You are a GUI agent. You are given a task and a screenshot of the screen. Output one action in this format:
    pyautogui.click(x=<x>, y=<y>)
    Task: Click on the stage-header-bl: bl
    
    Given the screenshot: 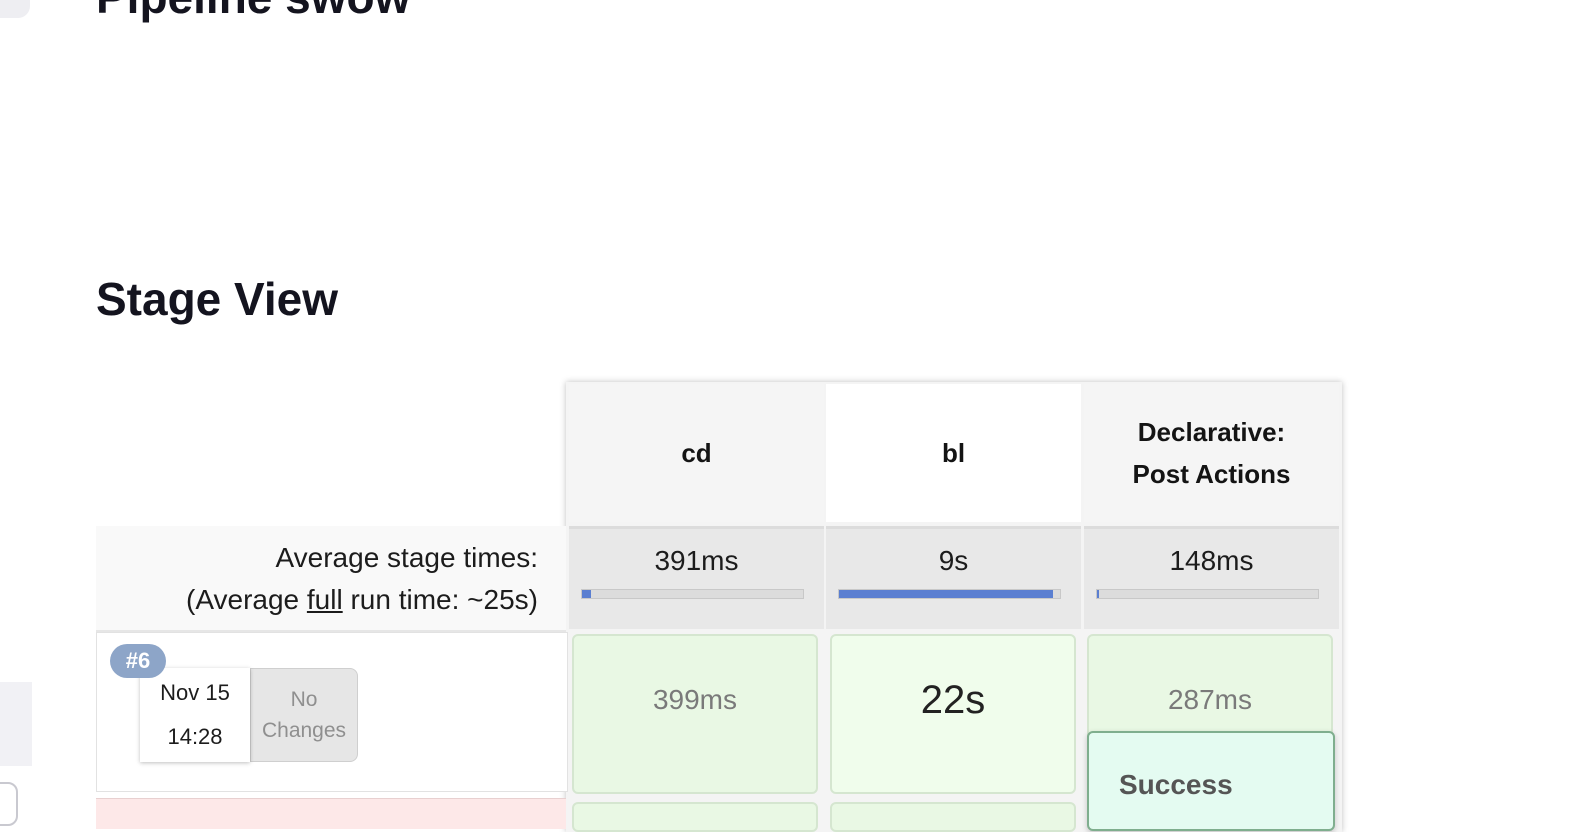 What is the action you would take?
    pyautogui.click(x=953, y=453)
    